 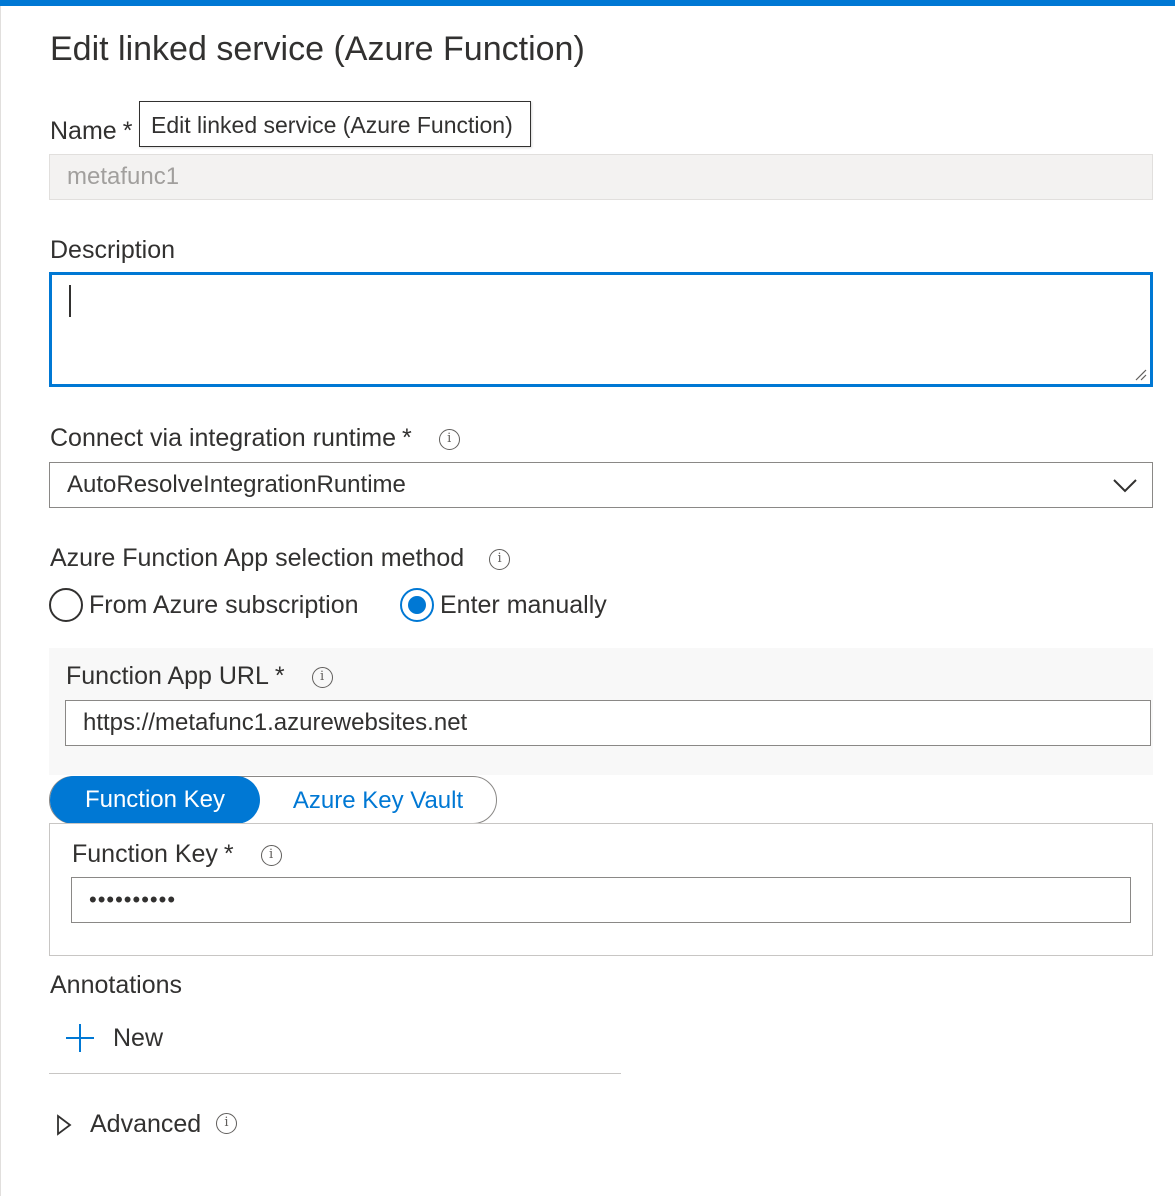 I want to click on name-label-row: Name *, so click(x=91, y=131).